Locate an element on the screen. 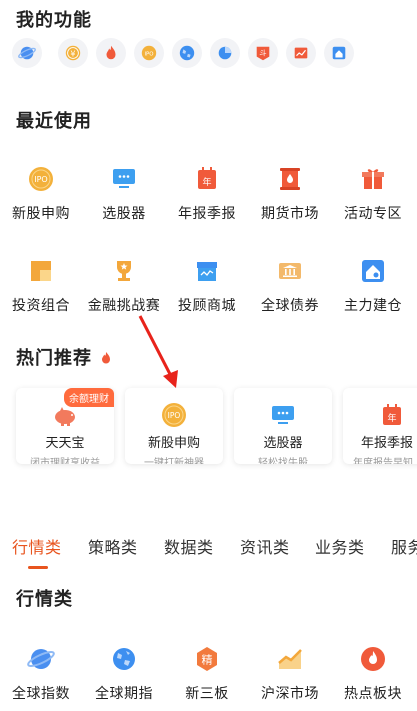  hot-card-subtitle: 轻松找牛股 is located at coordinates (283, 461).